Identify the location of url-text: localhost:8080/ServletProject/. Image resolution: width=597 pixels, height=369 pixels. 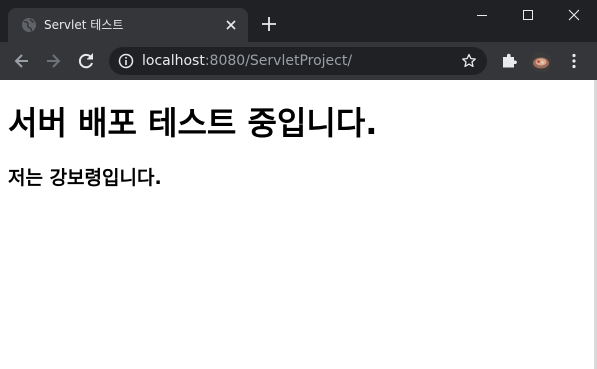
(247, 61).